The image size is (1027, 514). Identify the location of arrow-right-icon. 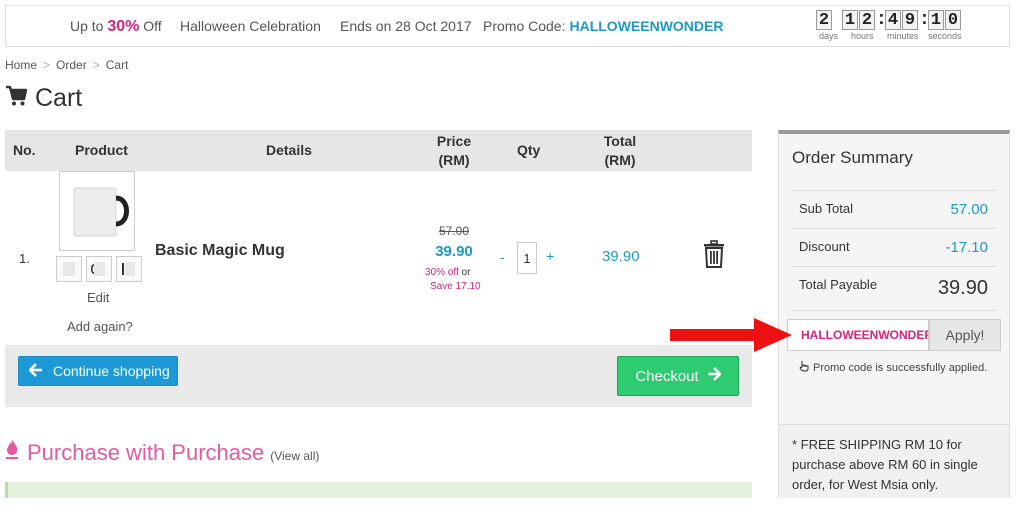
(714, 376).